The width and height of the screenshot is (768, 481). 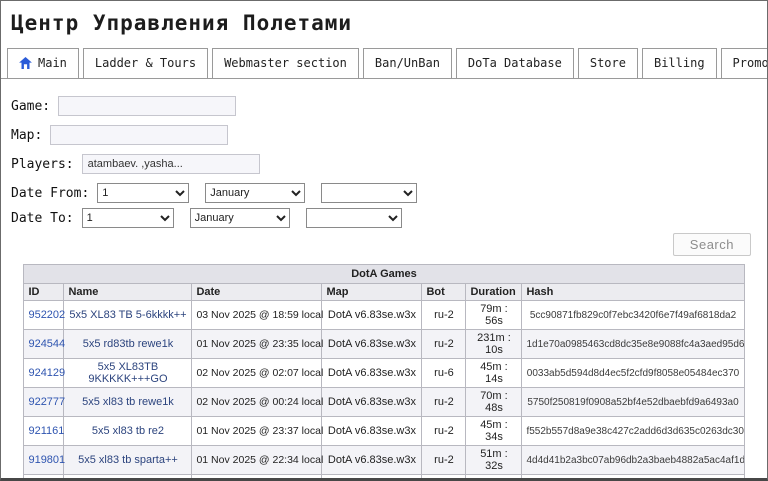 I want to click on date-from-month-select: January, so click(x=255, y=193).